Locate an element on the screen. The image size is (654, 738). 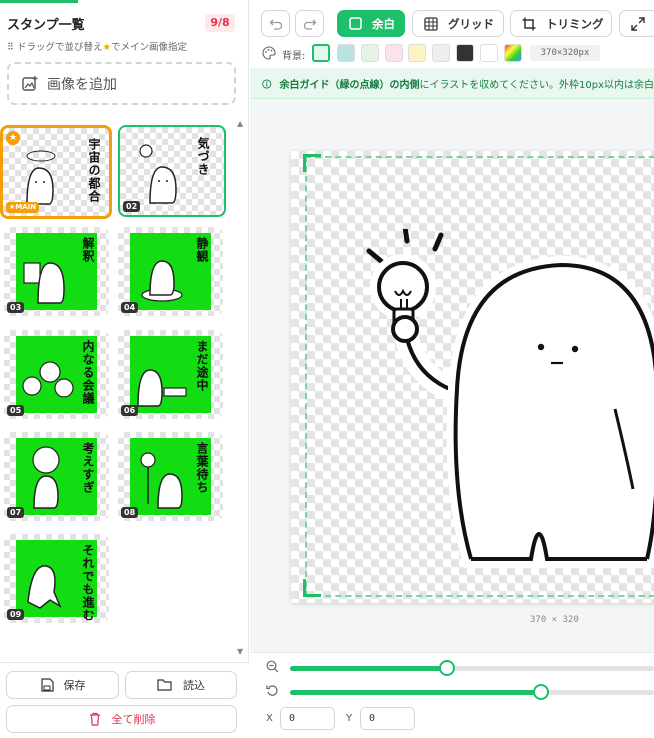
hint-prefix: ⠿ ドラッグで並び替え is located at coordinates (55, 47).